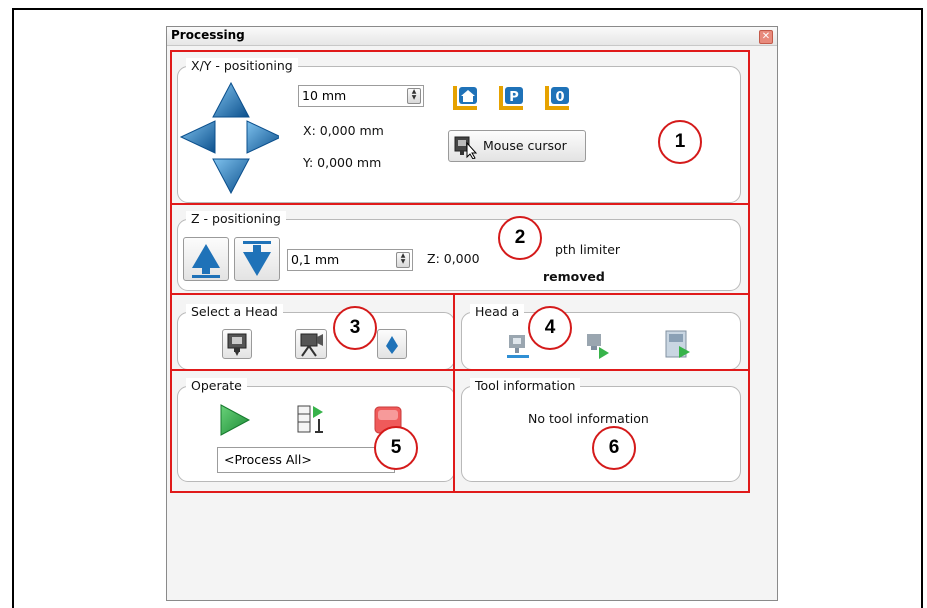  What do you see at coordinates (208, 35) in the screenshot?
I see `window-title: Processing` at bounding box center [208, 35].